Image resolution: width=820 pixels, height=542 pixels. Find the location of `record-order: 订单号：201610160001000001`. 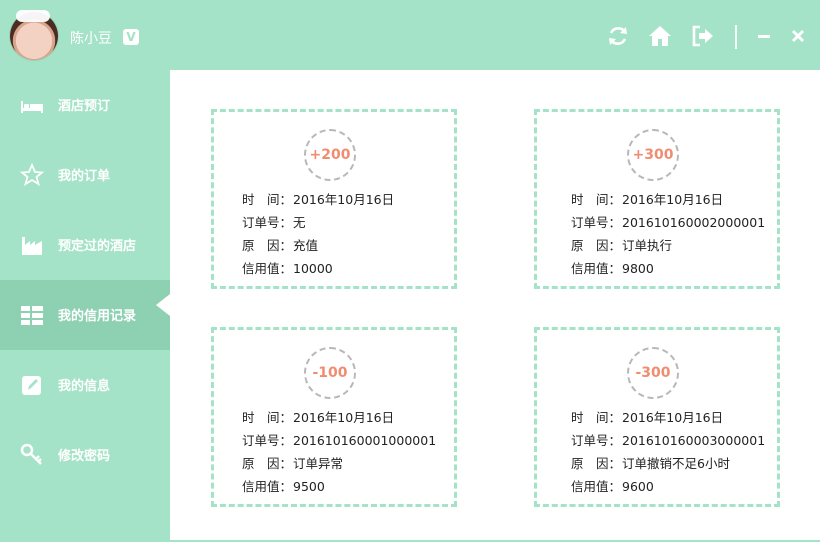

record-order: 订单号：201610160001000001 is located at coordinates (339, 440).